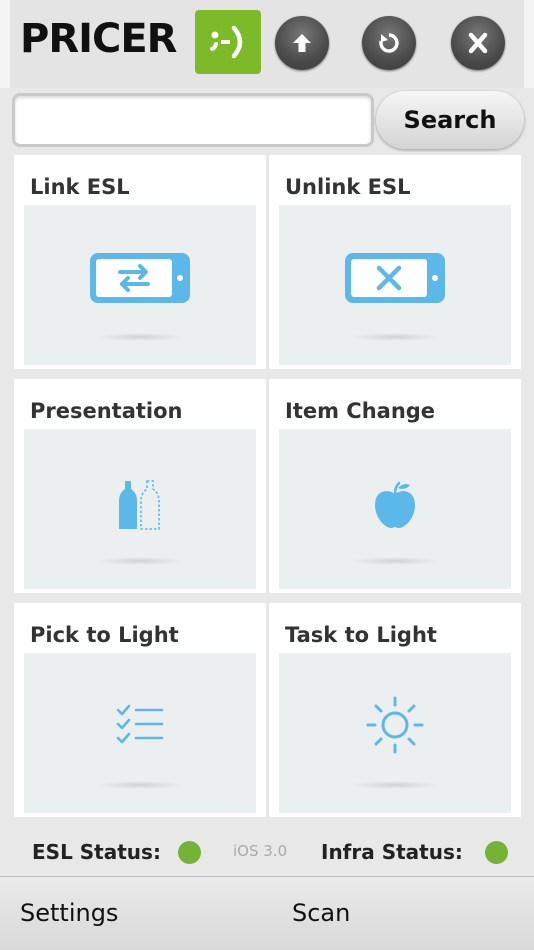 Image resolution: width=534 pixels, height=950 pixels. What do you see at coordinates (139, 505) in the screenshot?
I see `bottles-icon` at bounding box center [139, 505].